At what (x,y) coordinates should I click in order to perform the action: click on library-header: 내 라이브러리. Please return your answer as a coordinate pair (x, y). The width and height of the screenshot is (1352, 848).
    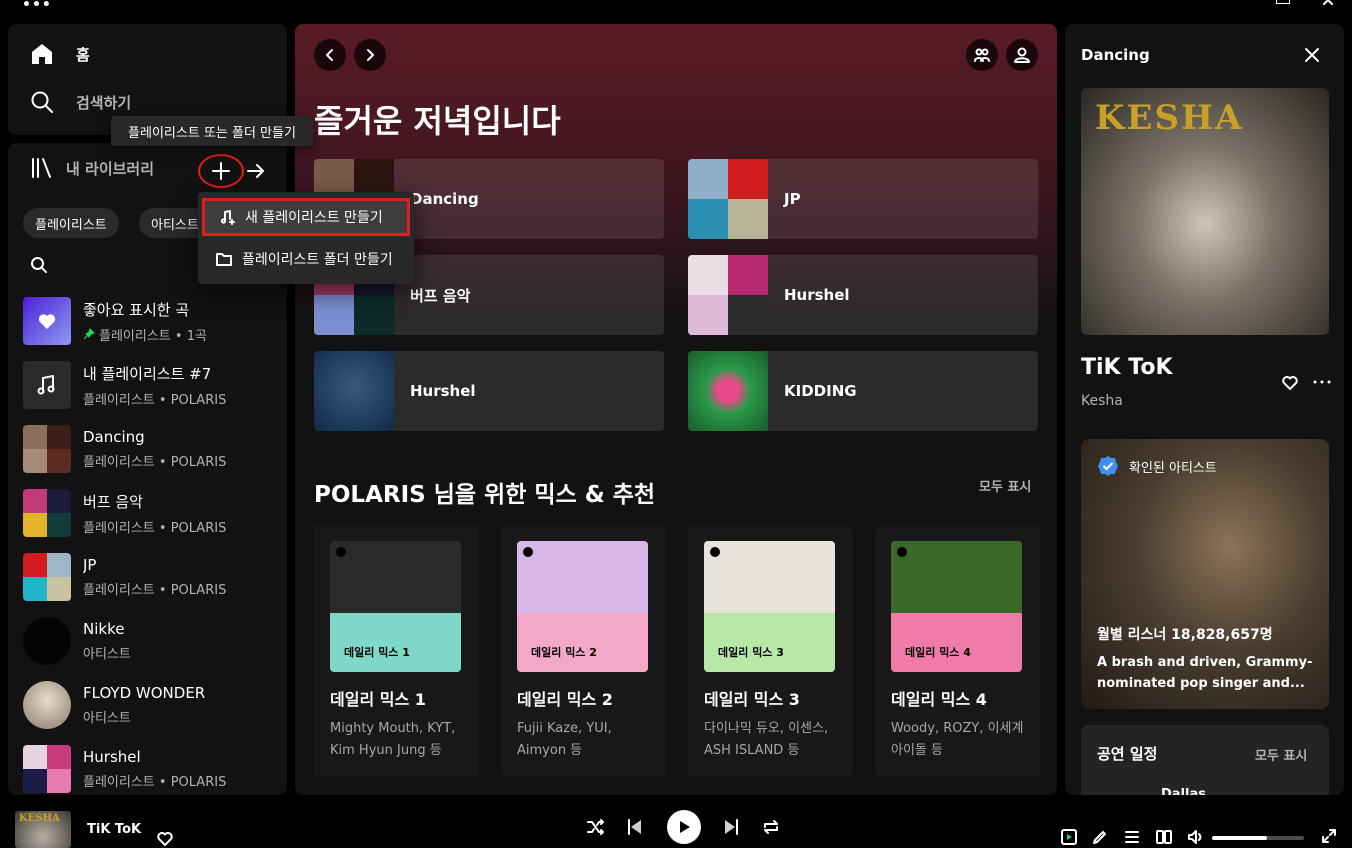
    Looking at the image, I should click on (92, 168).